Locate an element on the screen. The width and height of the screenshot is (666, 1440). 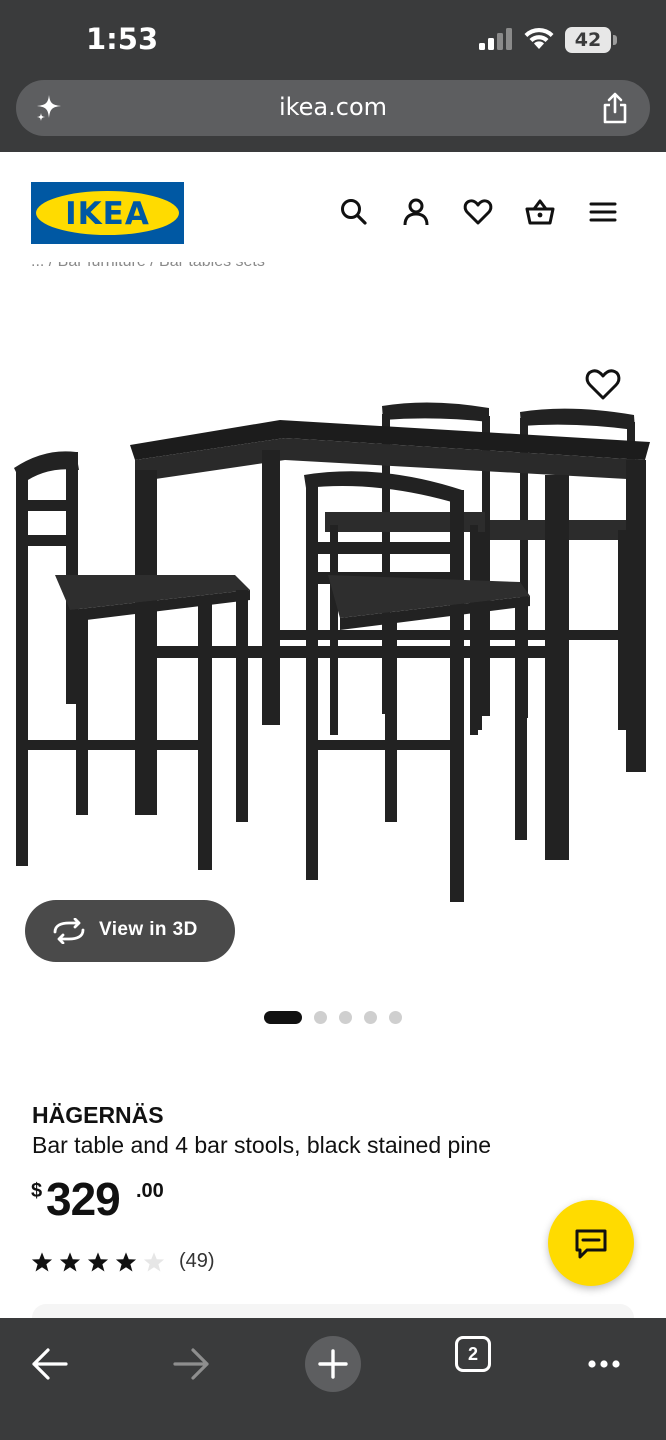
chat-button is located at coordinates (591, 1243).